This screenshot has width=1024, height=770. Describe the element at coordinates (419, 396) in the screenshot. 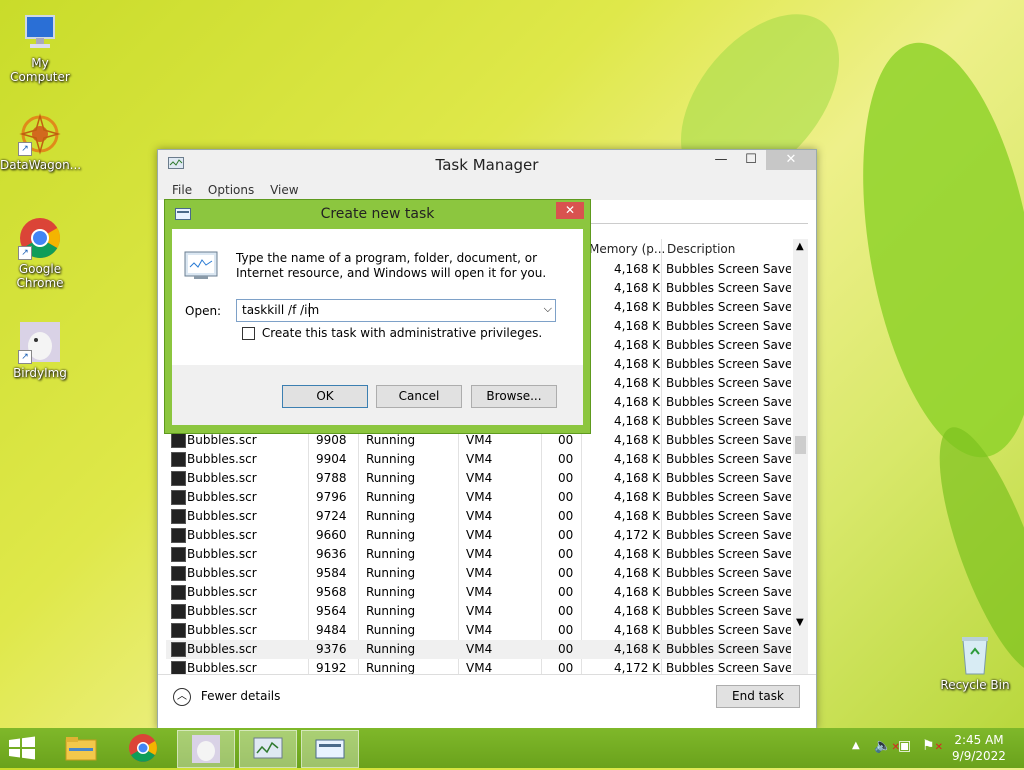

I see `cancel-button: Cancel` at that location.